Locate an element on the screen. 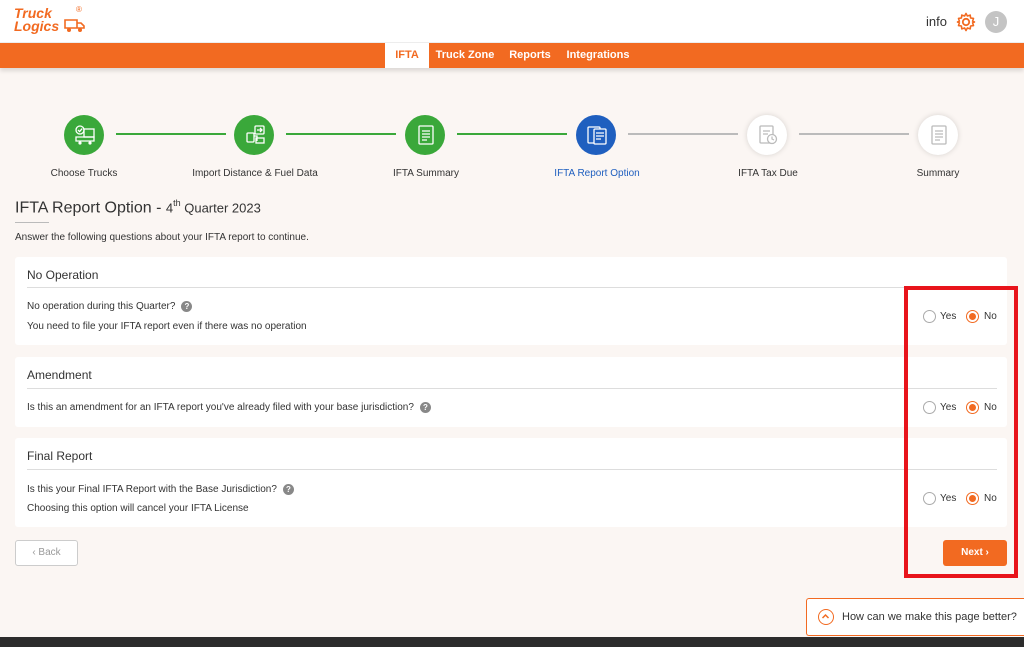  user-avatar: J is located at coordinates (996, 22).